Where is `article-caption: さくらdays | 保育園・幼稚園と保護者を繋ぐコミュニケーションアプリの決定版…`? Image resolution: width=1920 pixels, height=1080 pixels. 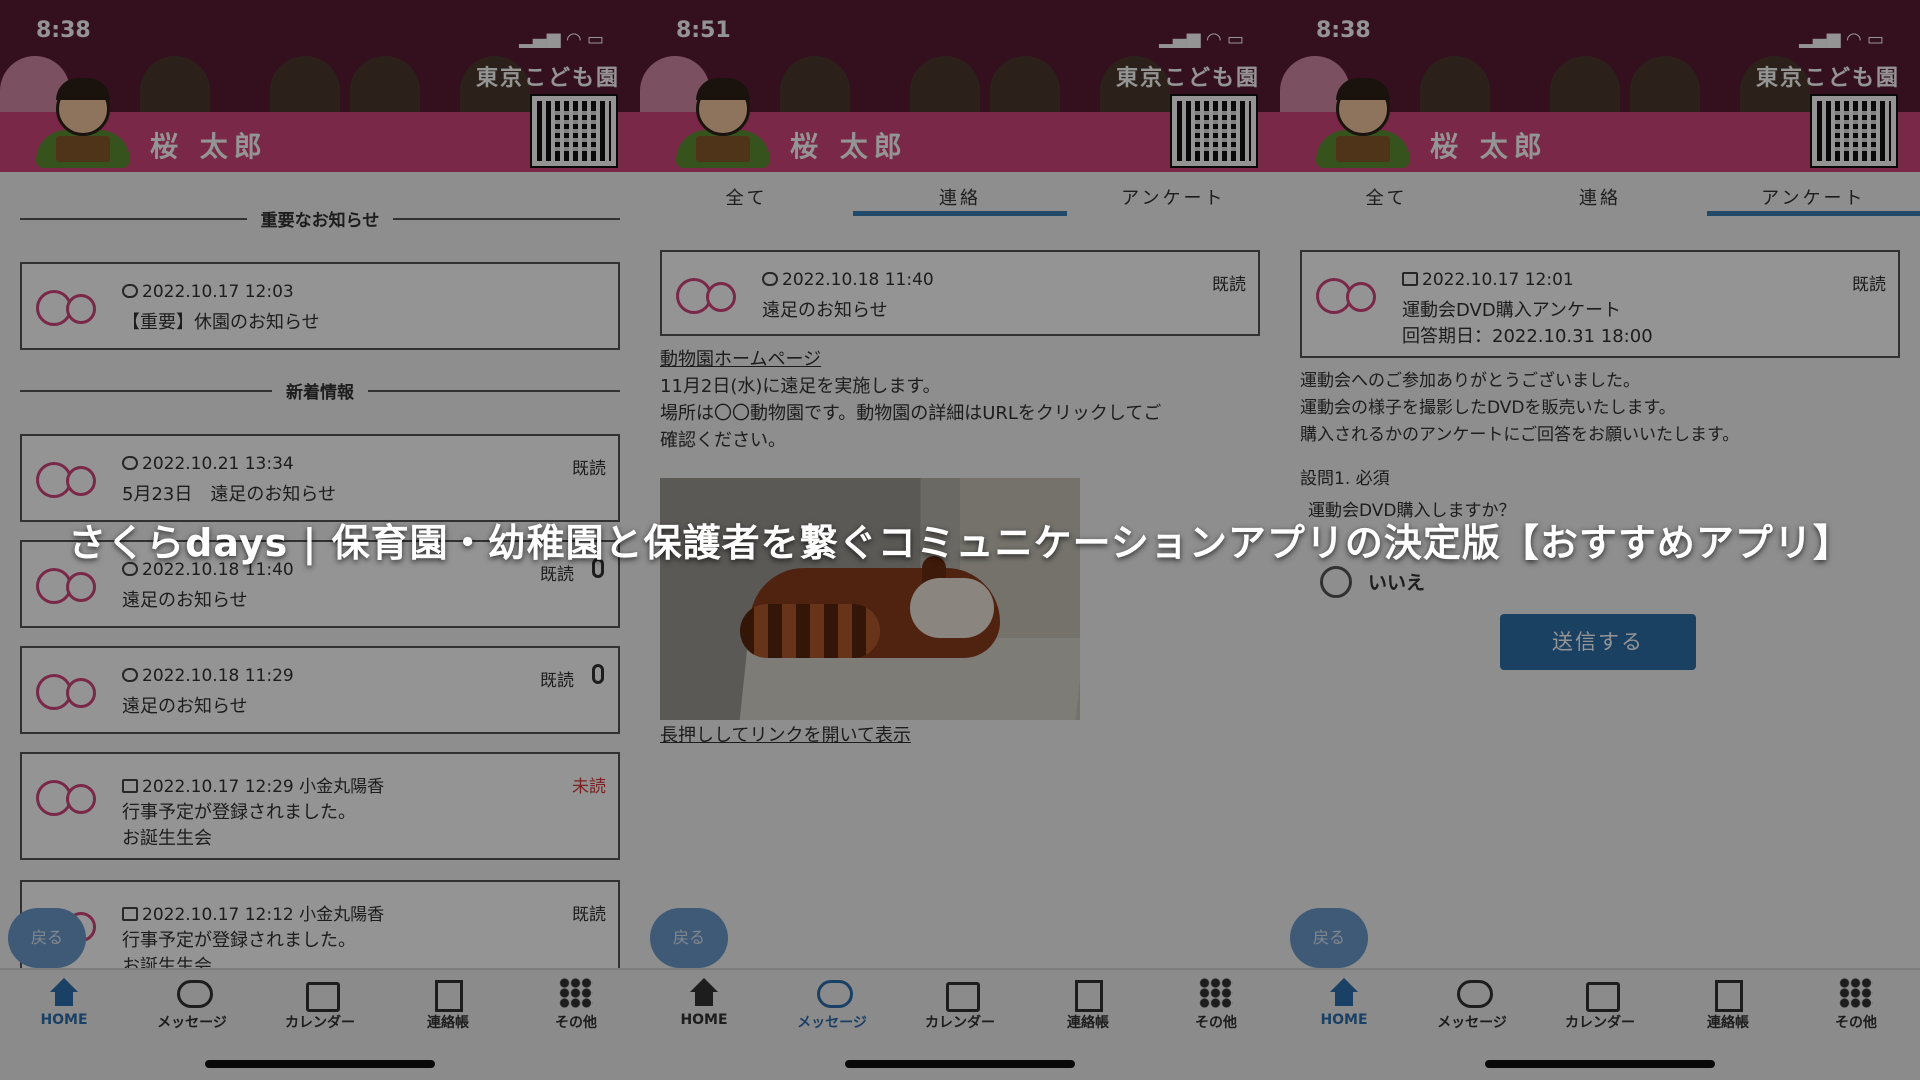 article-caption: さくらdays | 保育園・幼稚園と保護者を繋ぐコミュニケーションアプリの決定版… is located at coordinates (960, 543).